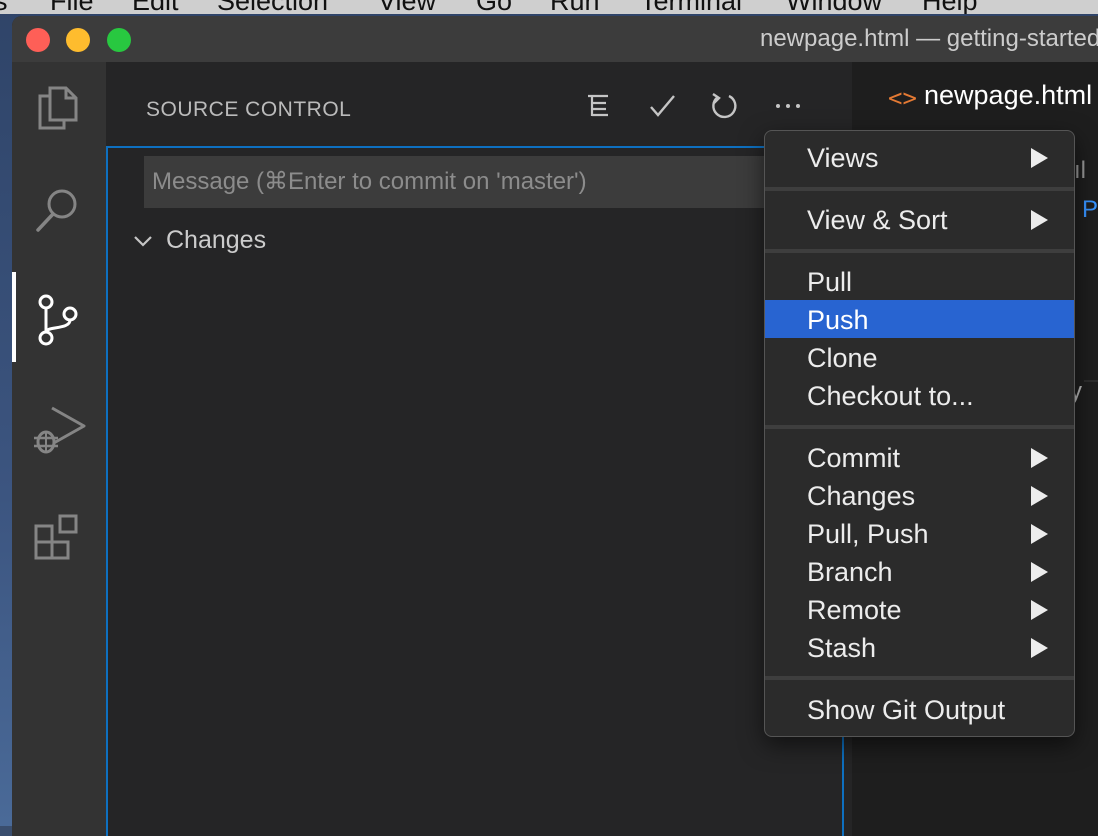 Image resolution: width=1098 pixels, height=836 pixels. I want to click on activity-source-control, so click(59, 317).